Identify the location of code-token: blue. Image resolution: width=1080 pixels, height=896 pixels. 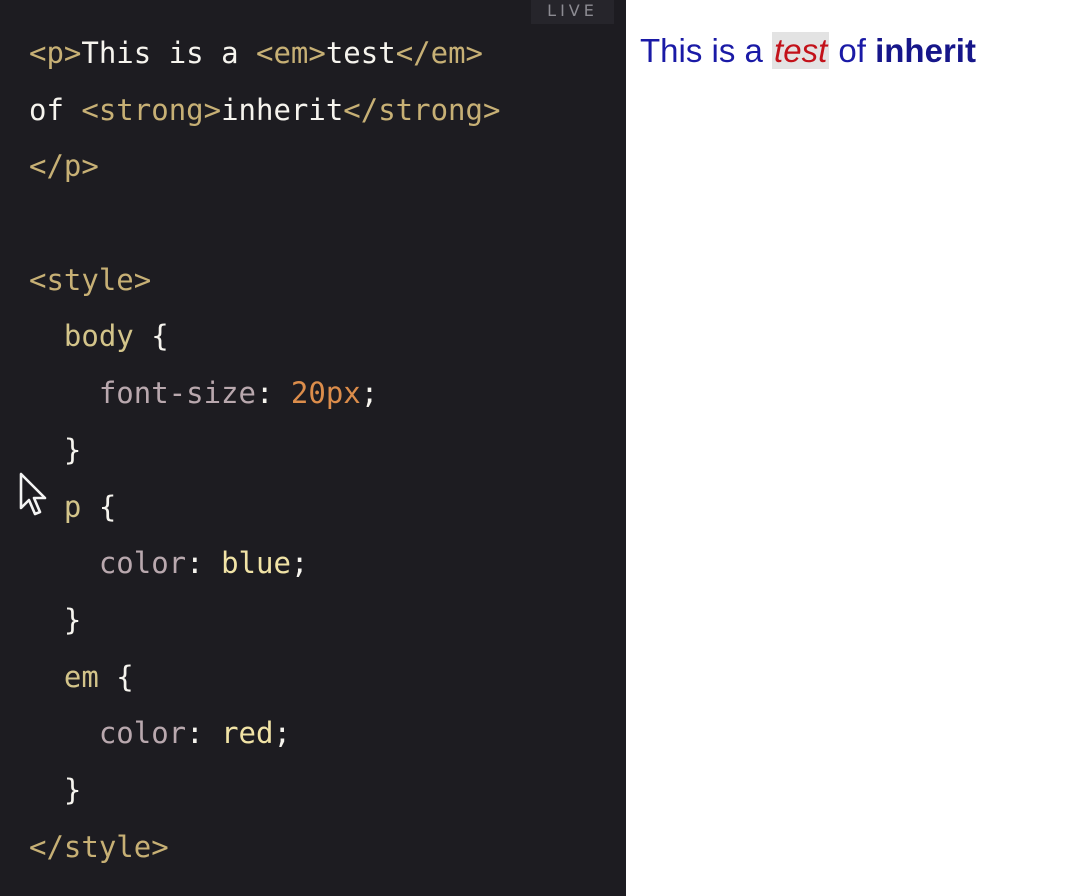
(256, 563).